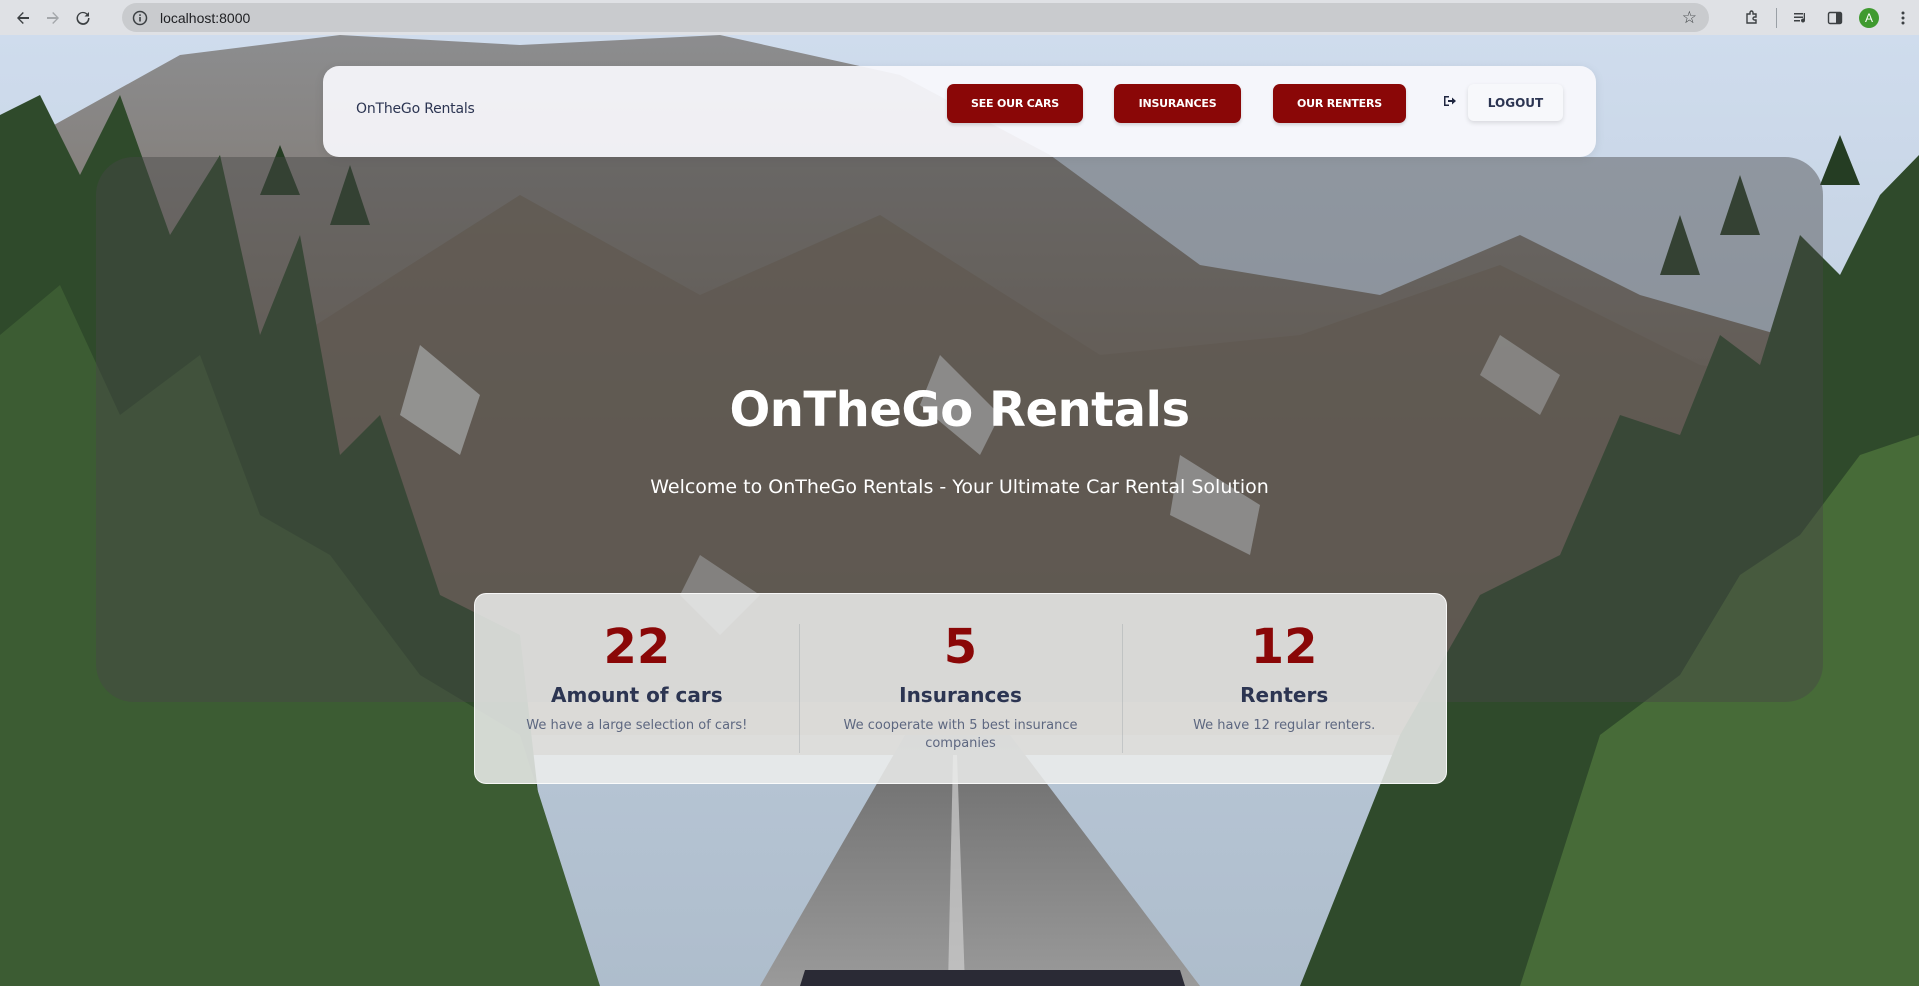 This screenshot has height=986, width=1919. What do you see at coordinates (637, 725) in the screenshot?
I see `stat-description: We have a large selection of cars!` at bounding box center [637, 725].